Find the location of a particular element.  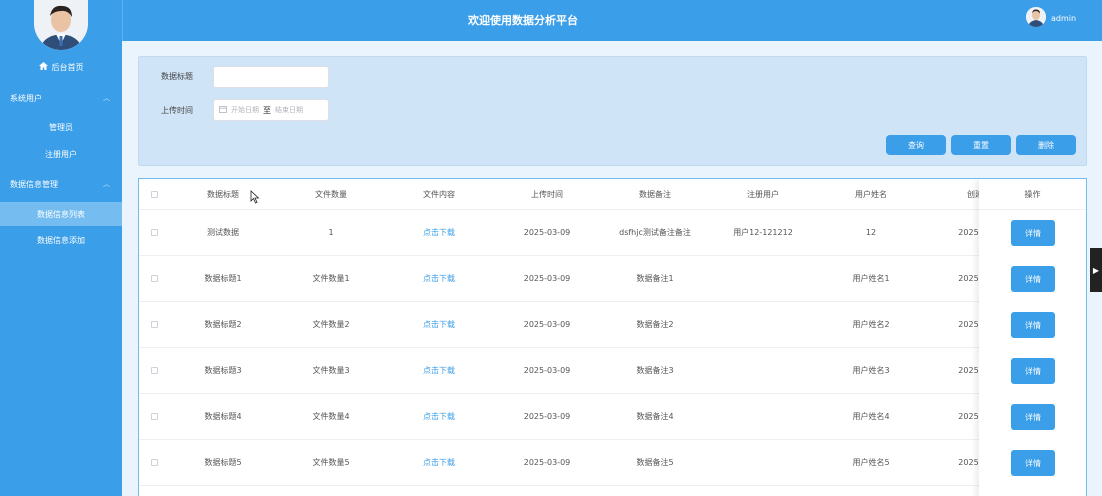

sidebar-item-label: 数据信息添加 is located at coordinates (61, 240).